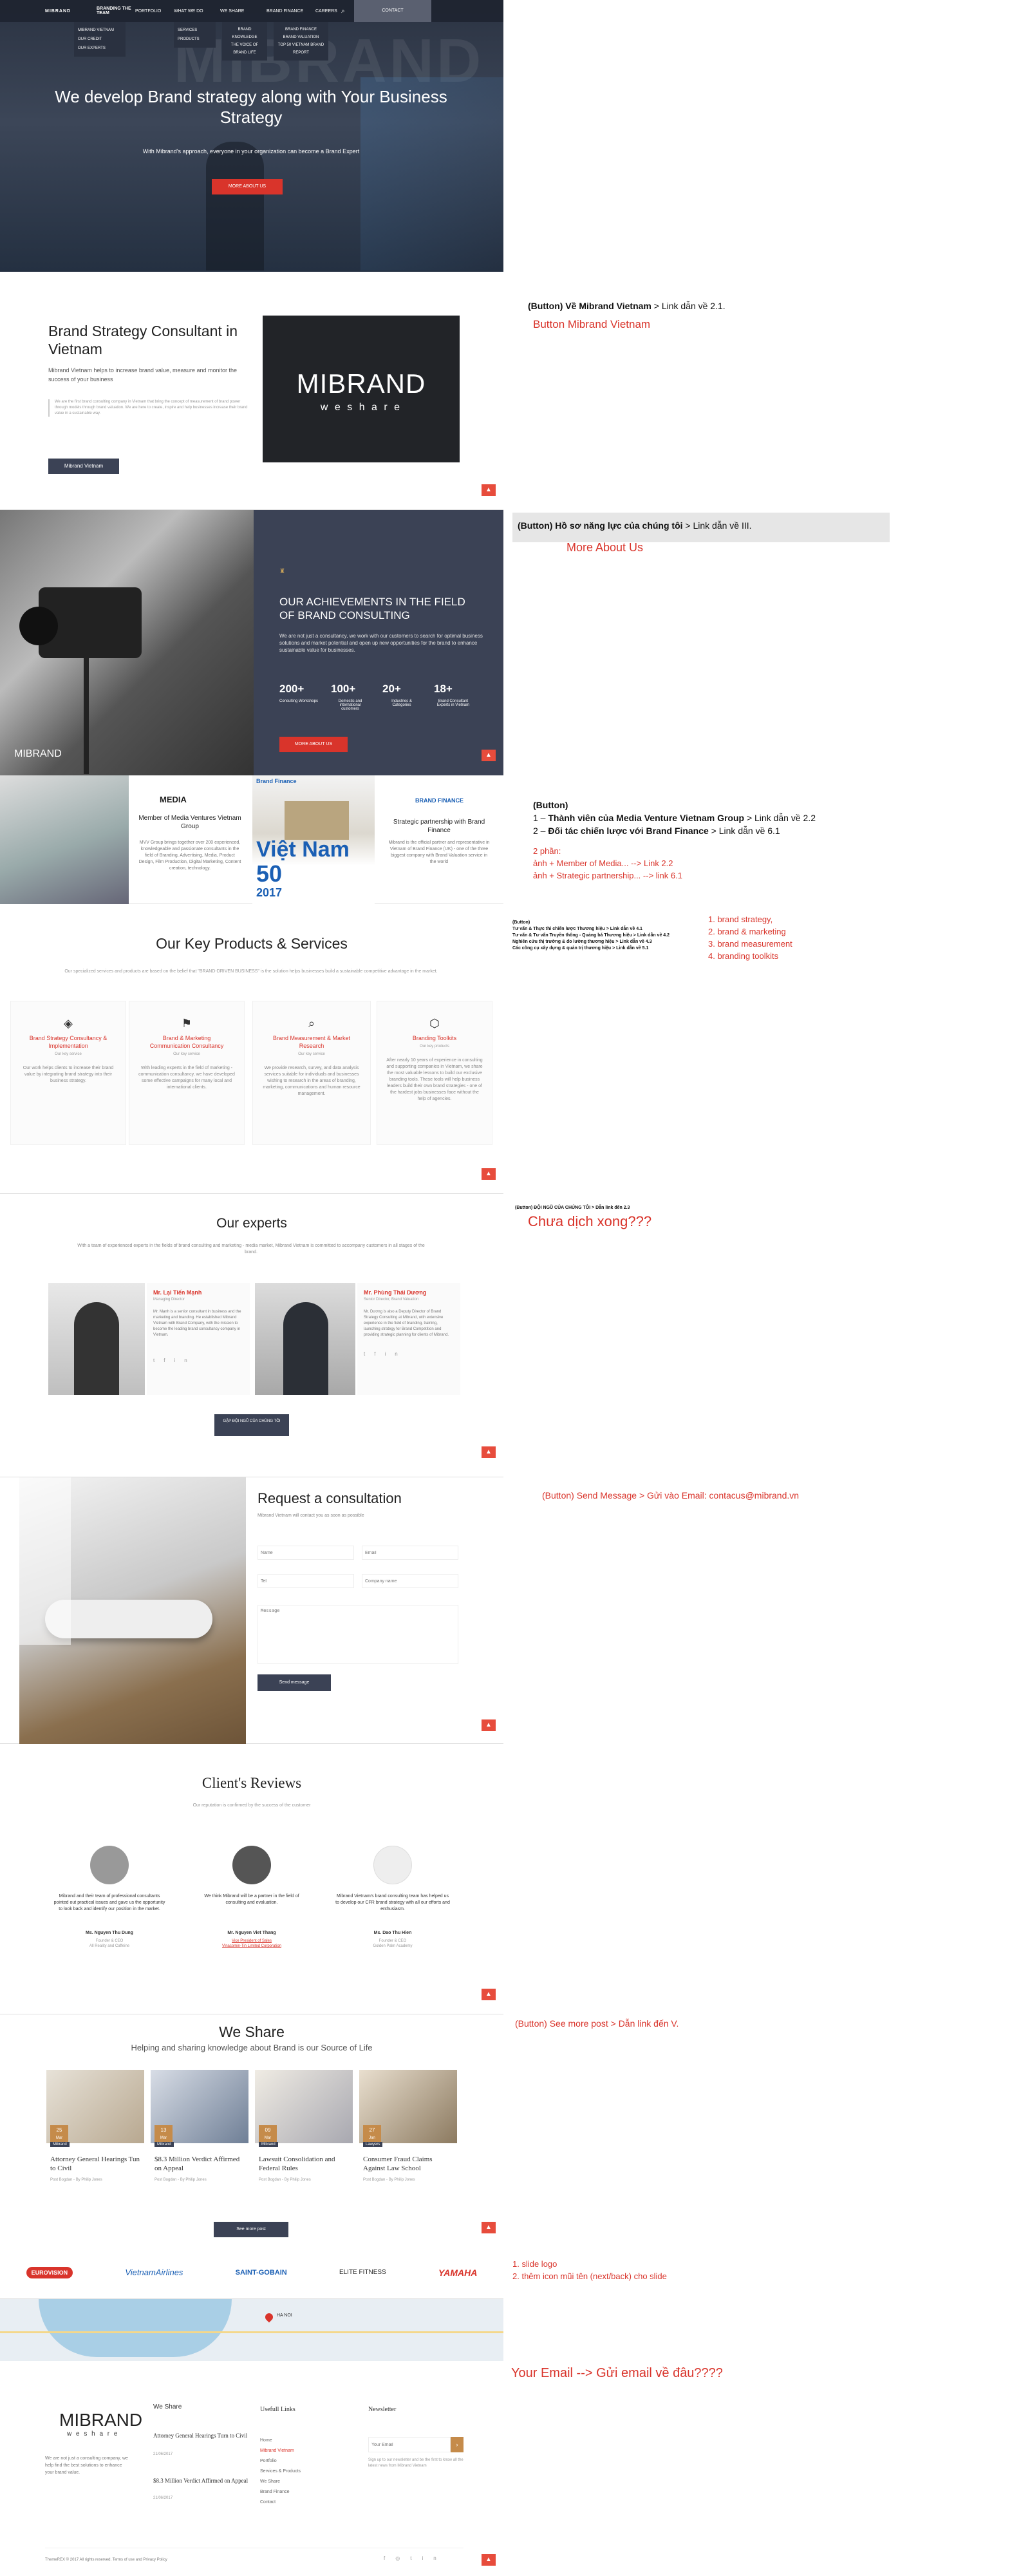 Image resolution: width=1030 pixels, height=2576 pixels. Describe the element at coordinates (247, 186) in the screenshot. I see `hero-more-button: MORE ABOUT US` at that location.